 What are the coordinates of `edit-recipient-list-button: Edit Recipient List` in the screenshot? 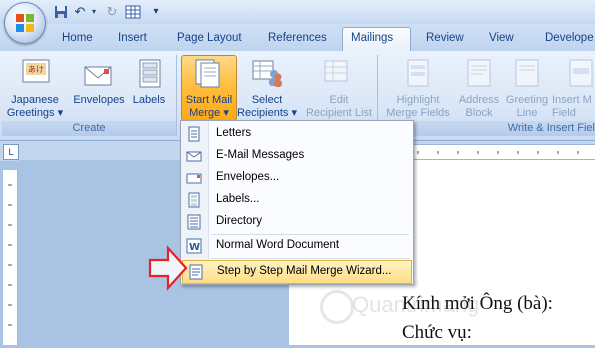 It's located at (339, 107).